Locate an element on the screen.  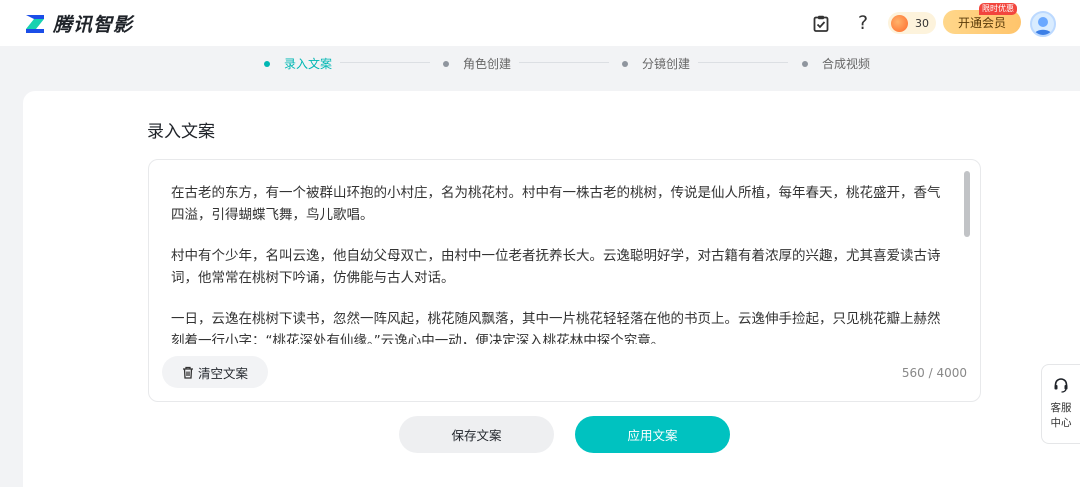
section-title: 录入文案 is located at coordinates (181, 132).